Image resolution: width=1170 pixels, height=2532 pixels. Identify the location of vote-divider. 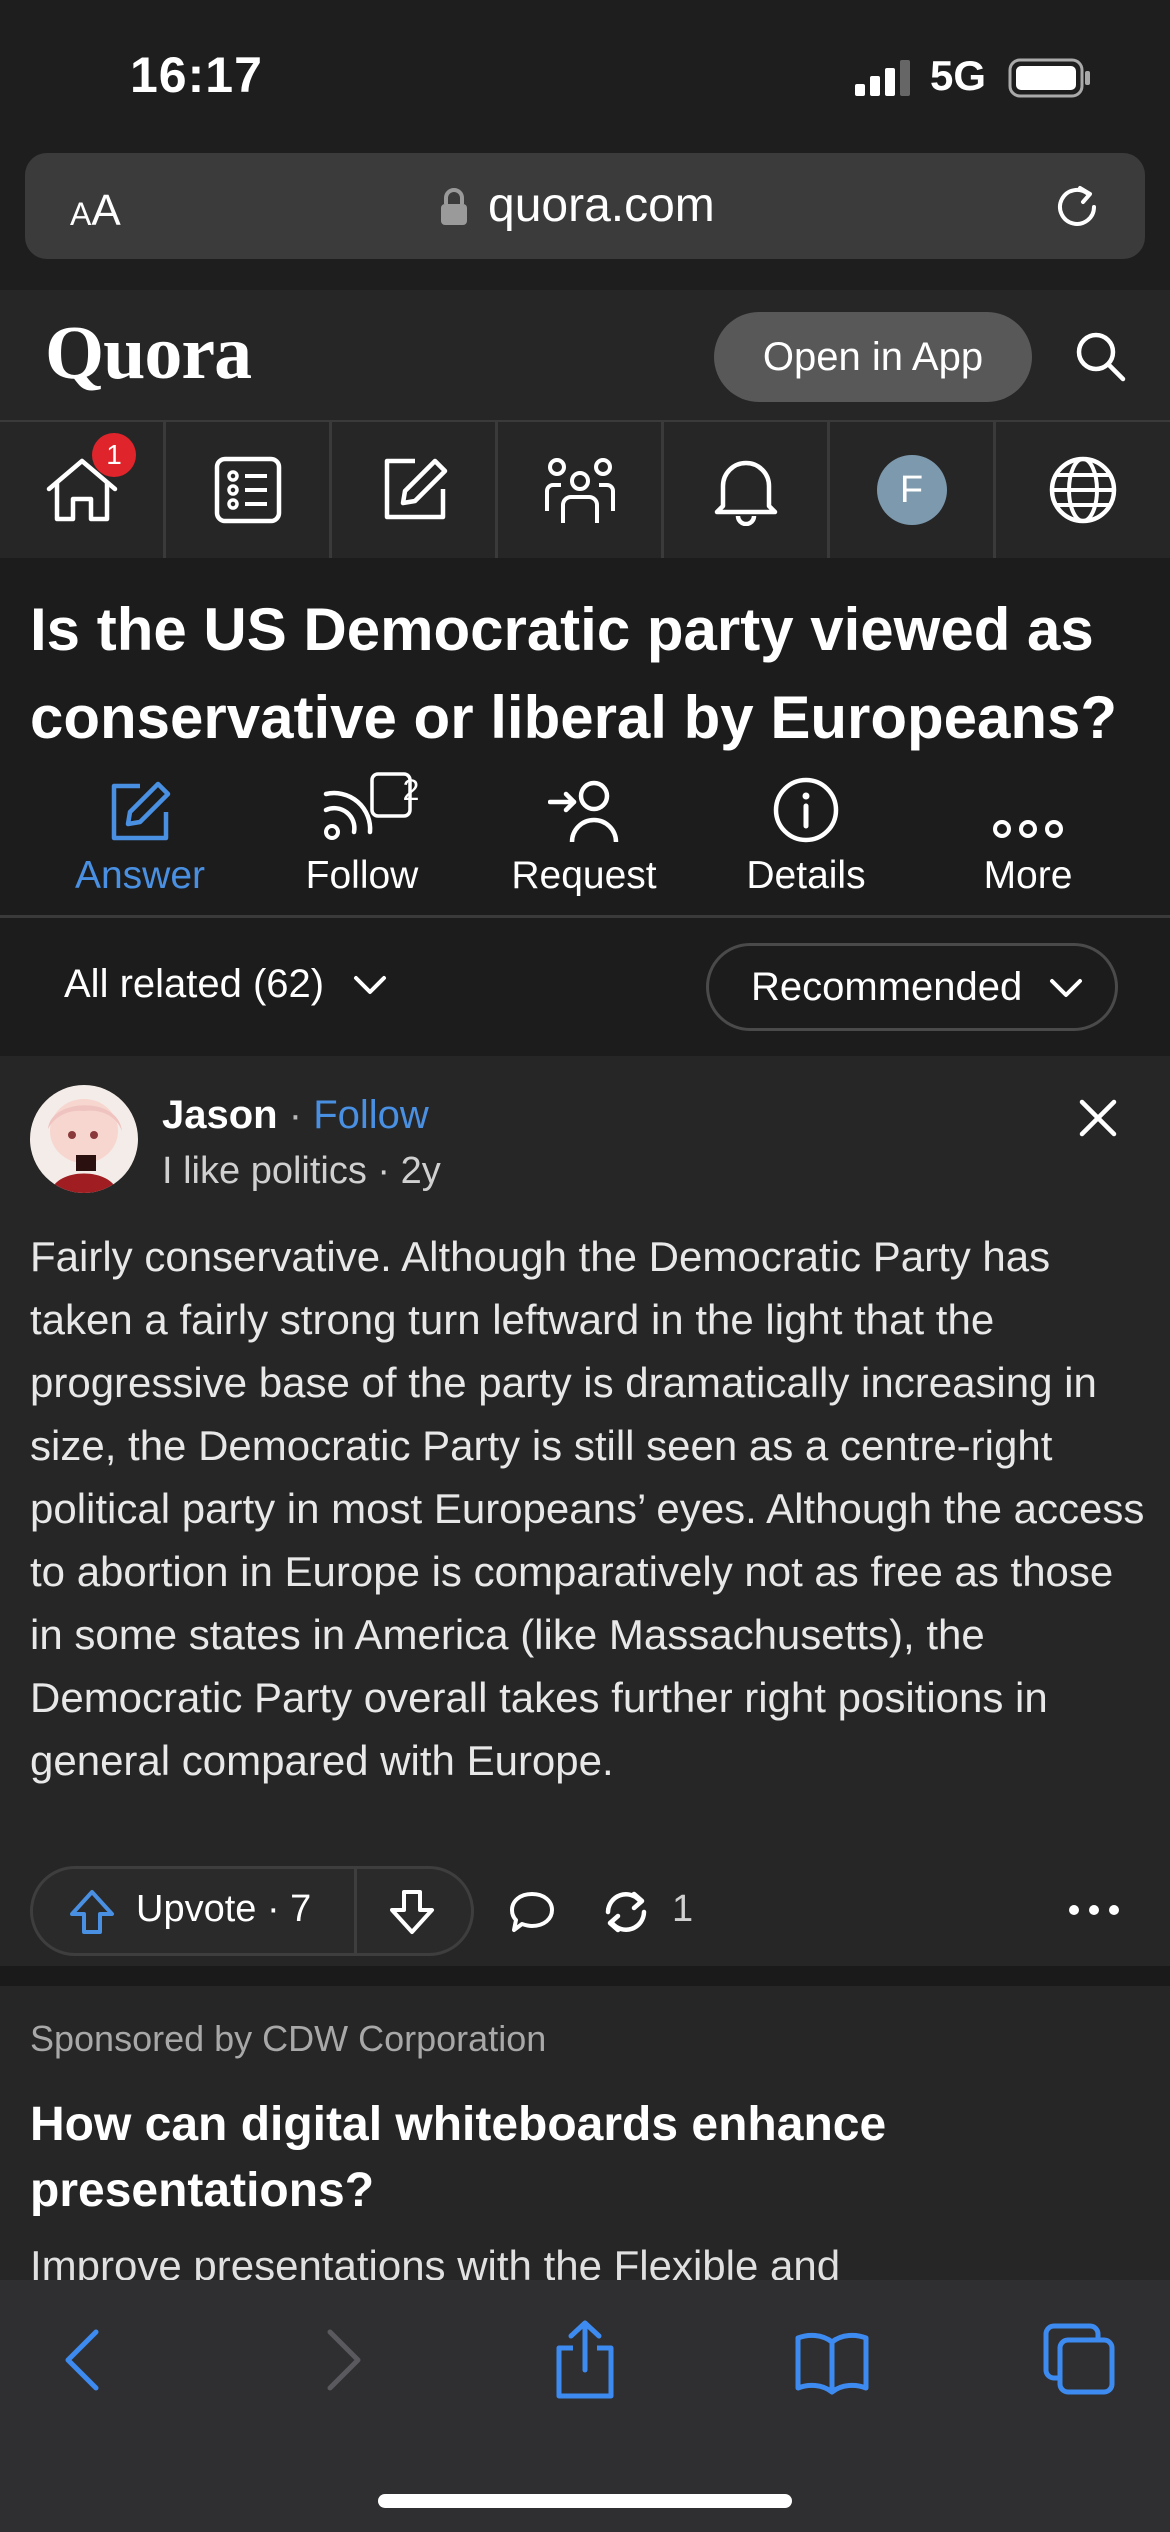
(355, 1911).